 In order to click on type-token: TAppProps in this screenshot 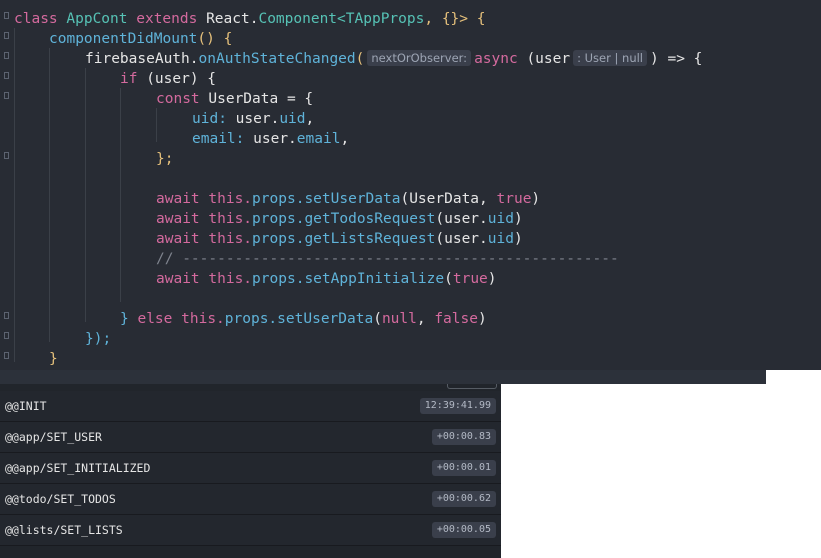, I will do `click(385, 19)`.